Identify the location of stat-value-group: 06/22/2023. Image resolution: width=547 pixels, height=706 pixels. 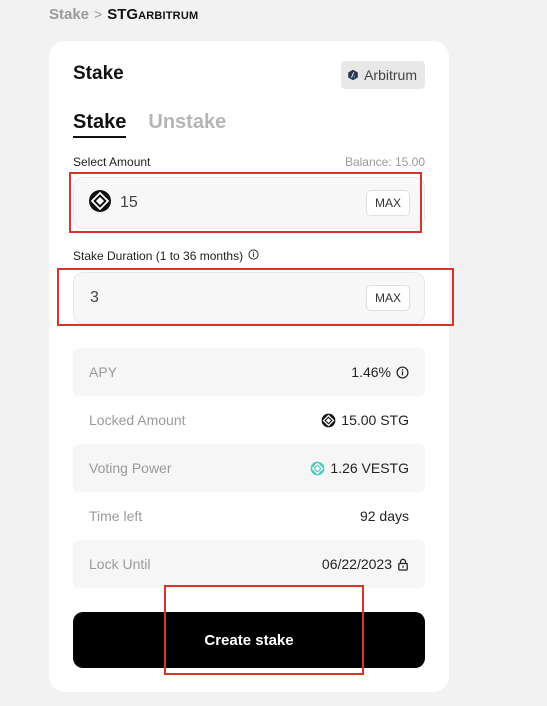
(365, 564).